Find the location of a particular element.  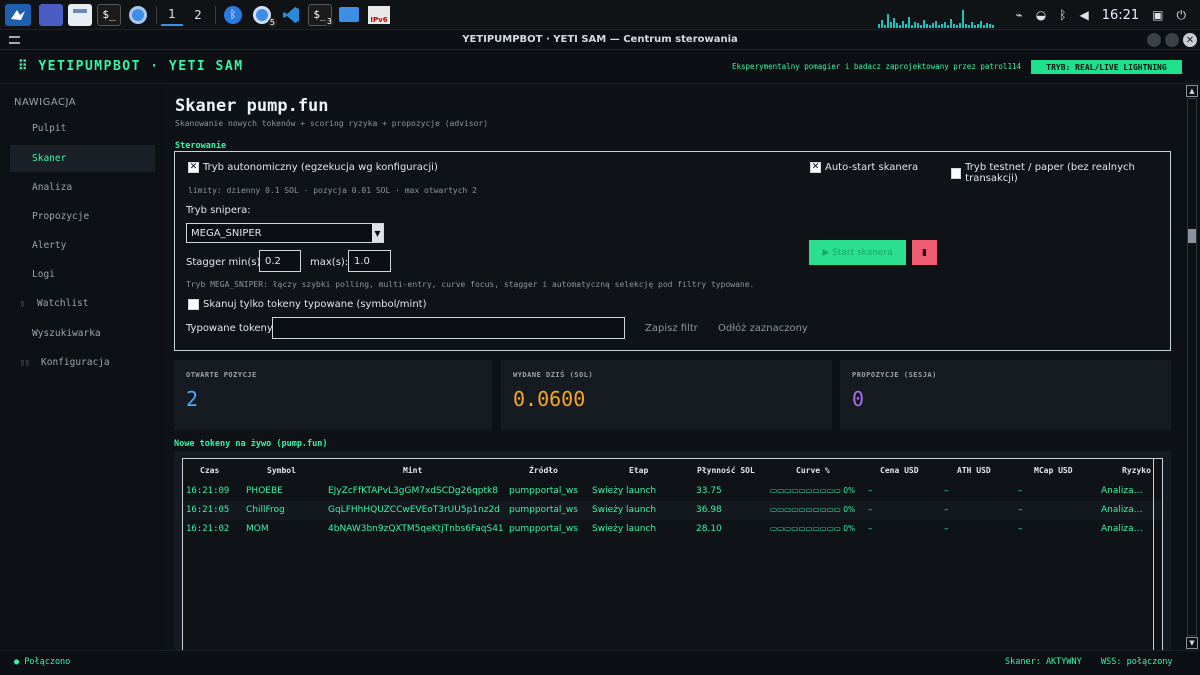

volume-icon: ◀ is located at coordinates (1083, 15).